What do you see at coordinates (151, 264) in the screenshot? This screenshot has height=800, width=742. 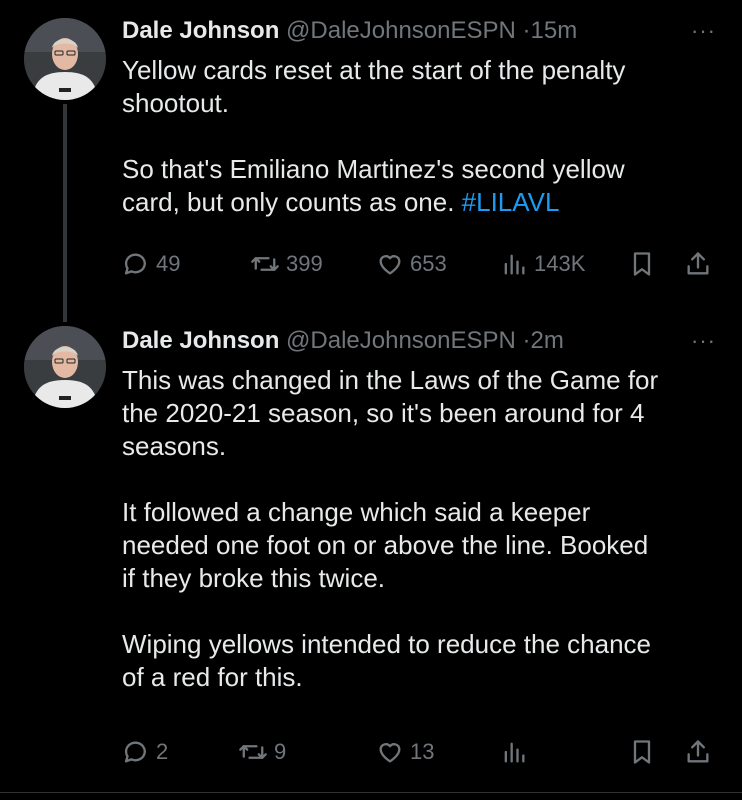 I see `reply-button: 49` at bounding box center [151, 264].